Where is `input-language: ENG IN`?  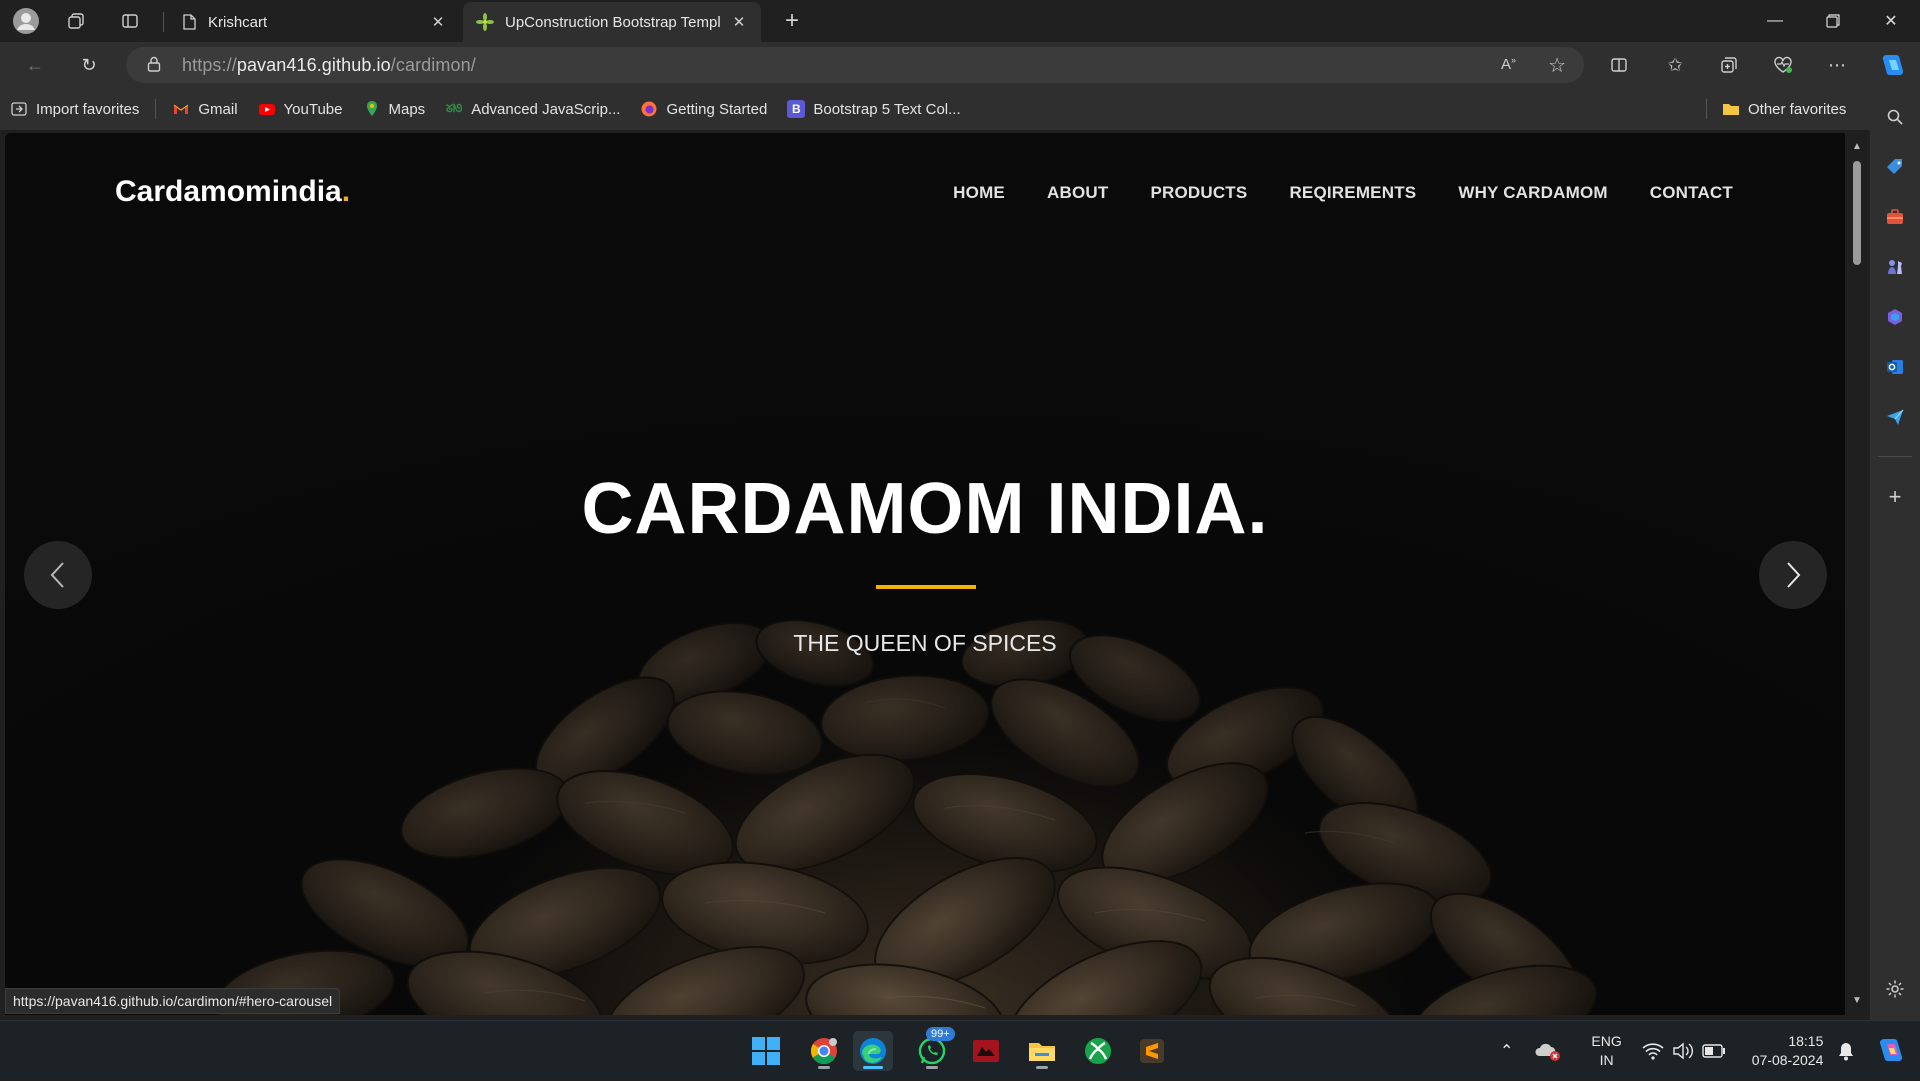 input-language: ENG IN is located at coordinates (1606, 1051).